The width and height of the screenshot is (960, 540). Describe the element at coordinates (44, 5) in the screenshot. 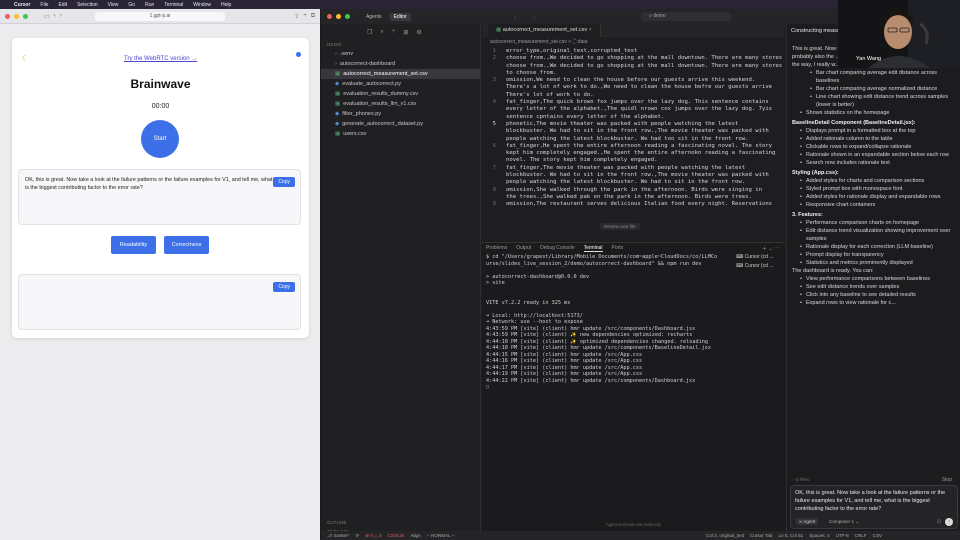

I see `menu-file: File` at that location.